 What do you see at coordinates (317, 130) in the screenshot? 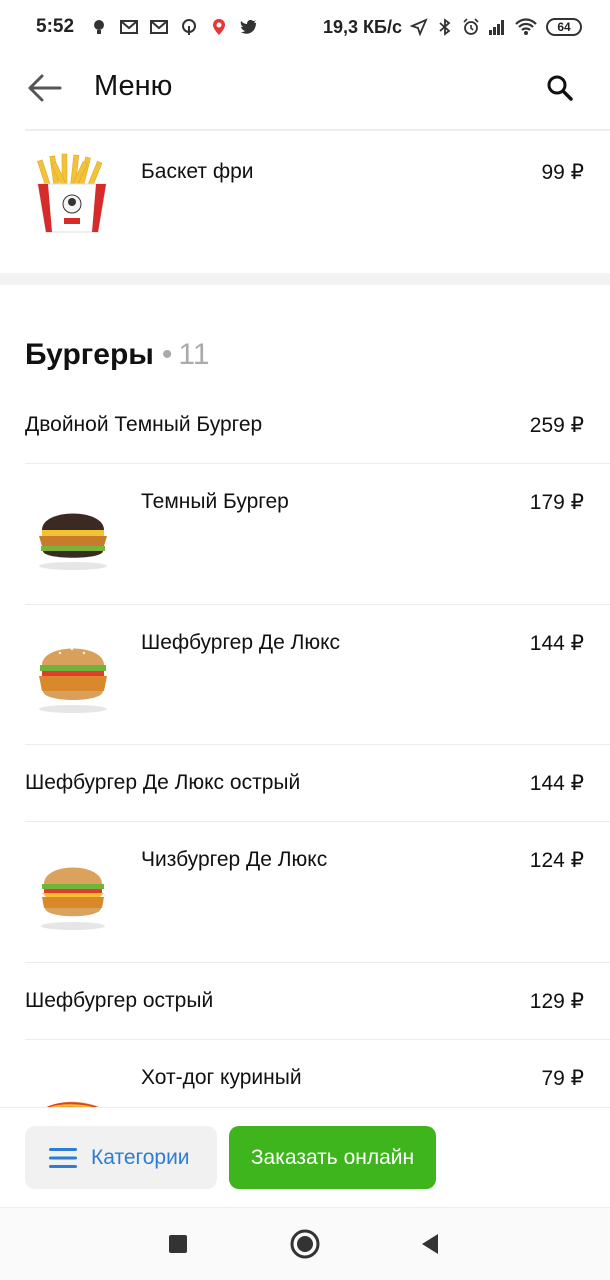
I see `divider` at bounding box center [317, 130].